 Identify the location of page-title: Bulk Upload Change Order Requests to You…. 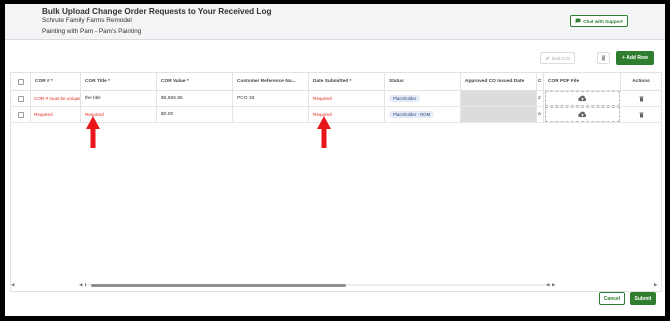
(157, 11).